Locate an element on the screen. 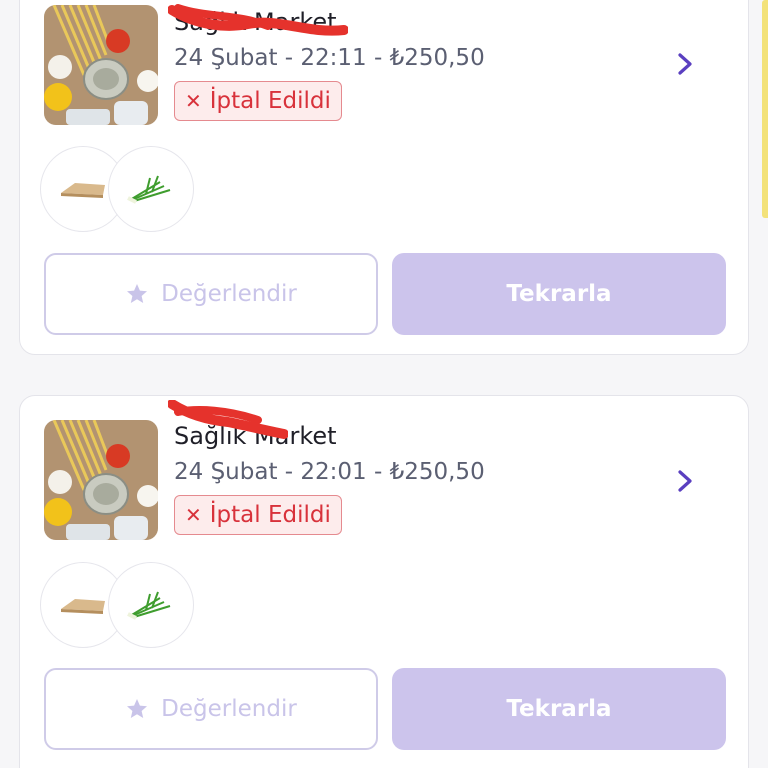 The image size is (768, 768). order-meta: 24 Şubat - 22:01 - ₺250,50 is located at coordinates (329, 472).